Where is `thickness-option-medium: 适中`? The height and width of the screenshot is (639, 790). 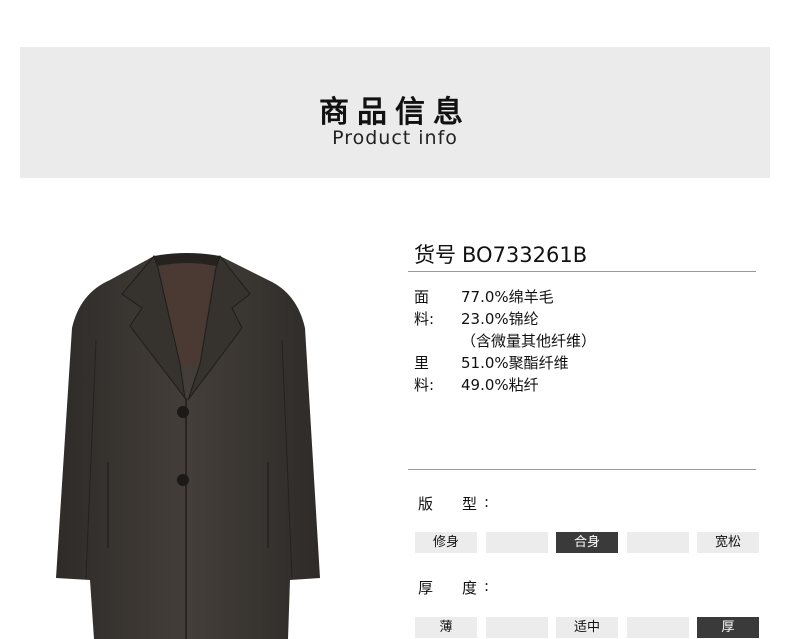 thickness-option-medium: 适中 is located at coordinates (587, 627).